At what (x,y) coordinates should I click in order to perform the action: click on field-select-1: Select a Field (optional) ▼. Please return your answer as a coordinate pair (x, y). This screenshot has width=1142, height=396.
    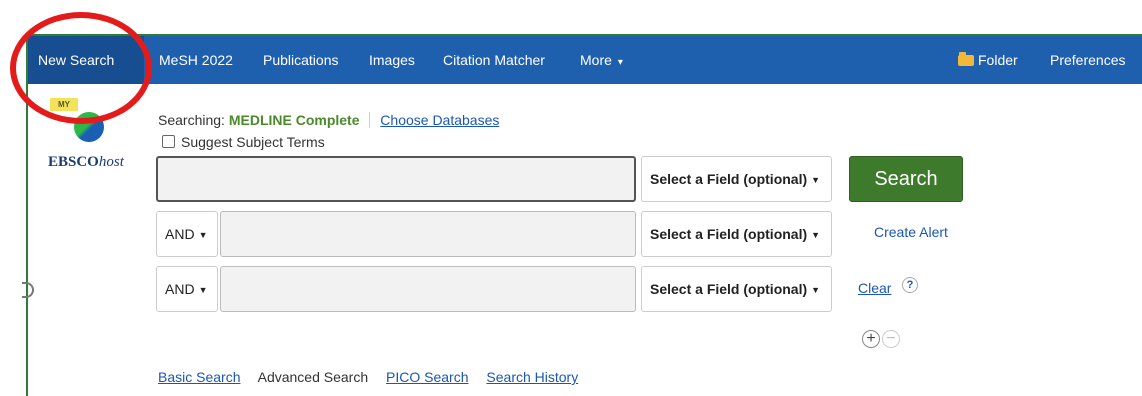
    Looking at the image, I should click on (736, 179).